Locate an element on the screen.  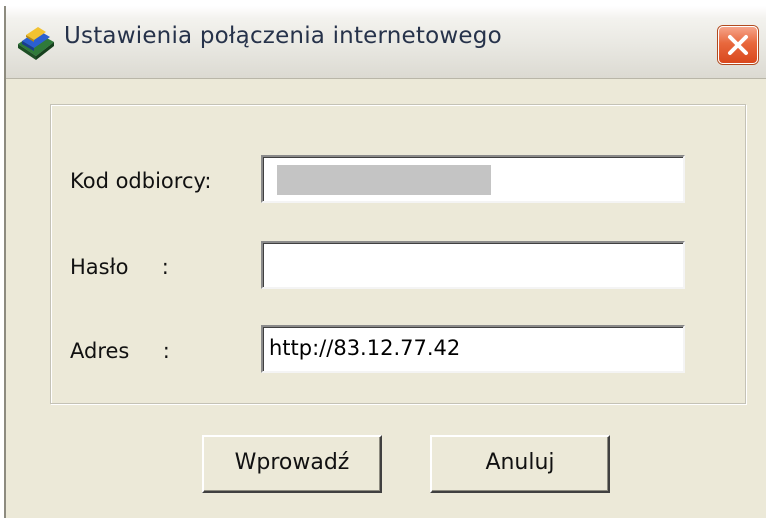
cancel-button: Anuluj is located at coordinates (520, 464).